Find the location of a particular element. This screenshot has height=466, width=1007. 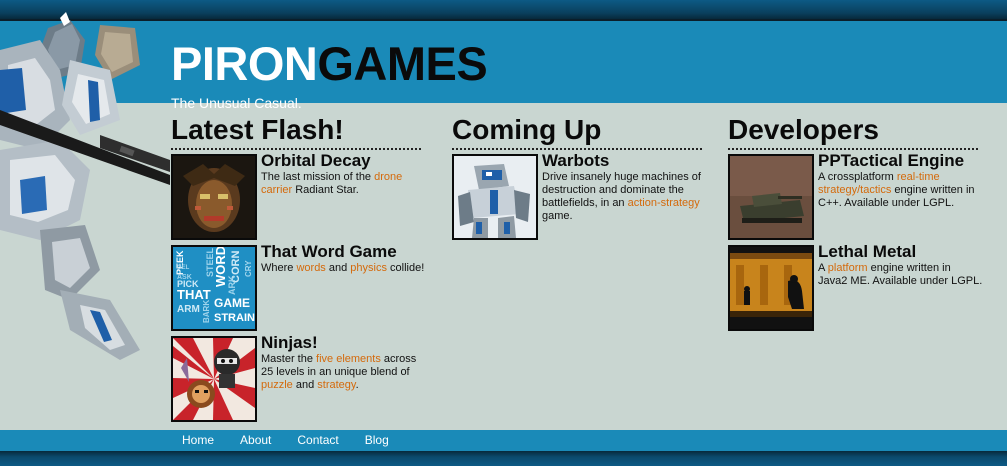

inline-link: action-strategy is located at coordinates (664, 203).